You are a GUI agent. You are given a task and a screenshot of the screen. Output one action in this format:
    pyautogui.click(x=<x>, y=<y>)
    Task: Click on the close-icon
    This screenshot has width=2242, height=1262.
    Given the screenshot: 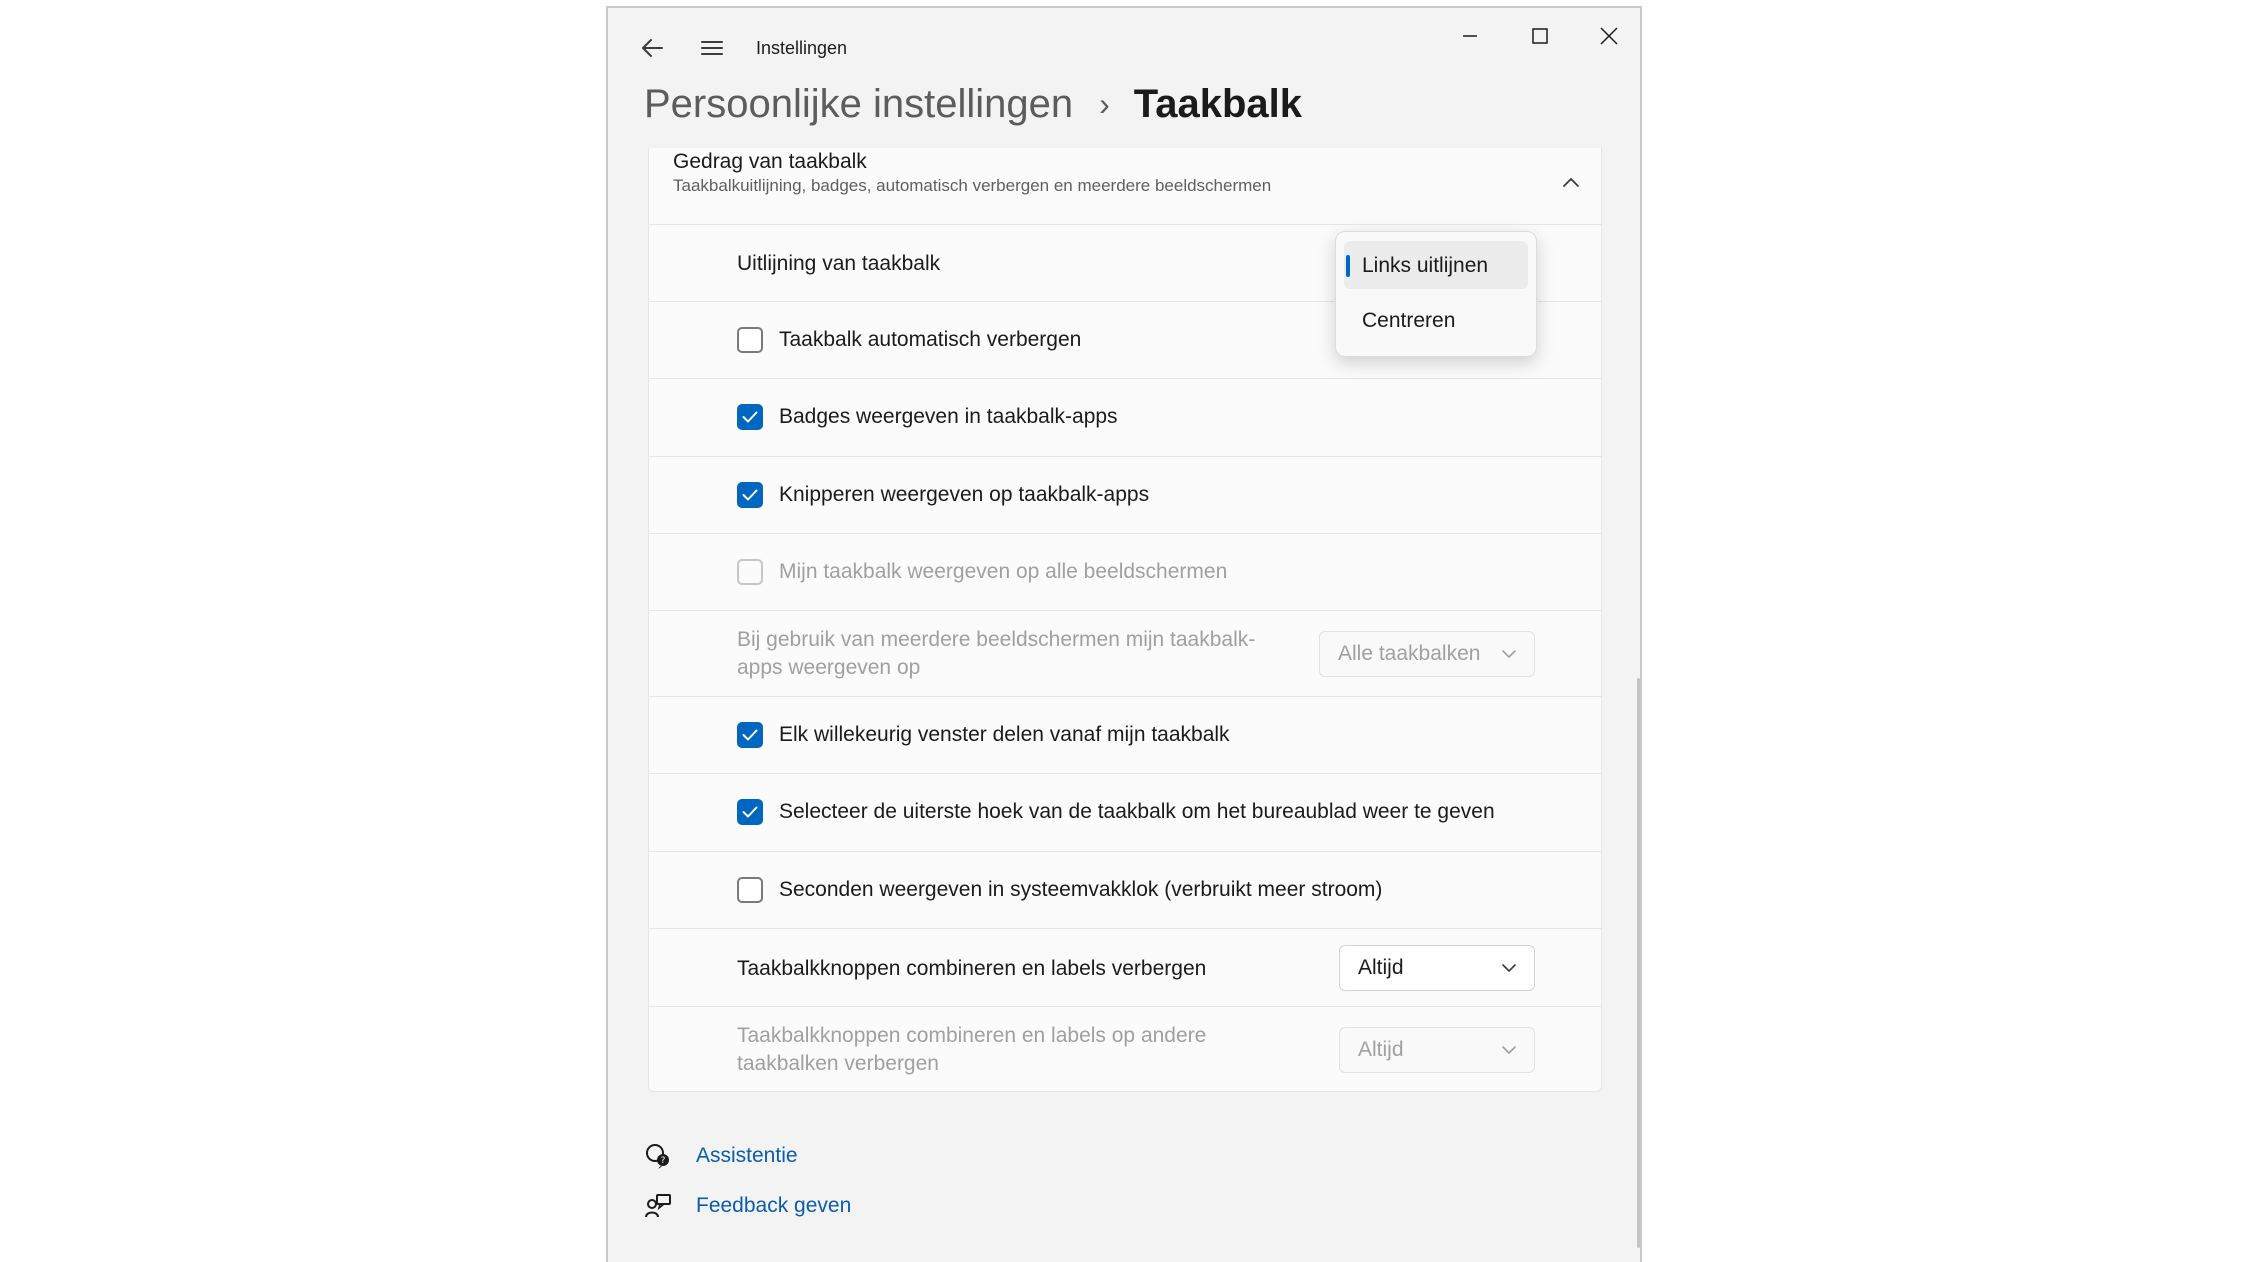 What is the action you would take?
    pyautogui.click(x=1609, y=36)
    